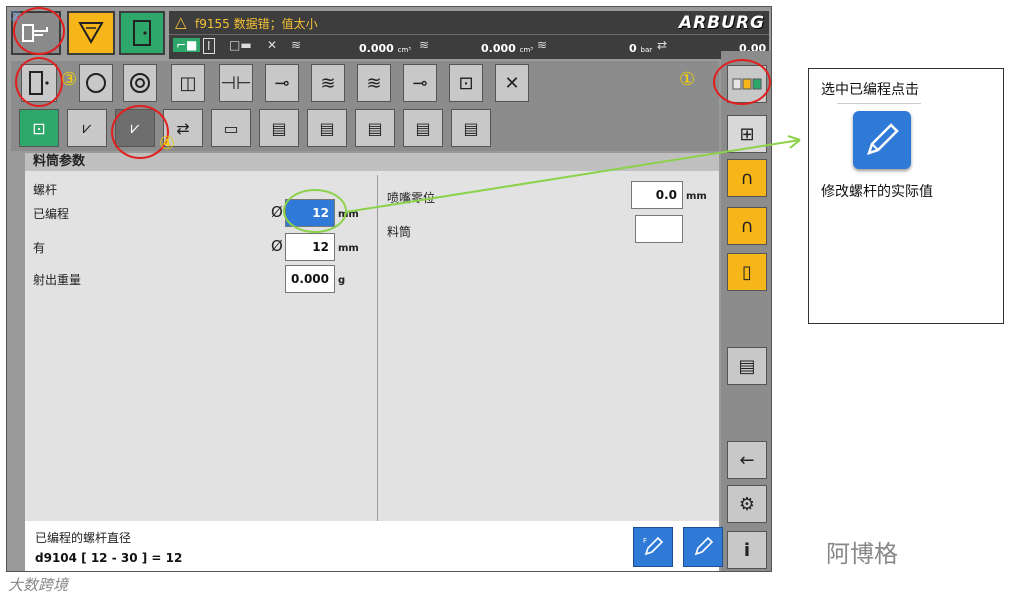  What do you see at coordinates (879, 103) in the screenshot?
I see `callout-divider` at bounding box center [879, 103].